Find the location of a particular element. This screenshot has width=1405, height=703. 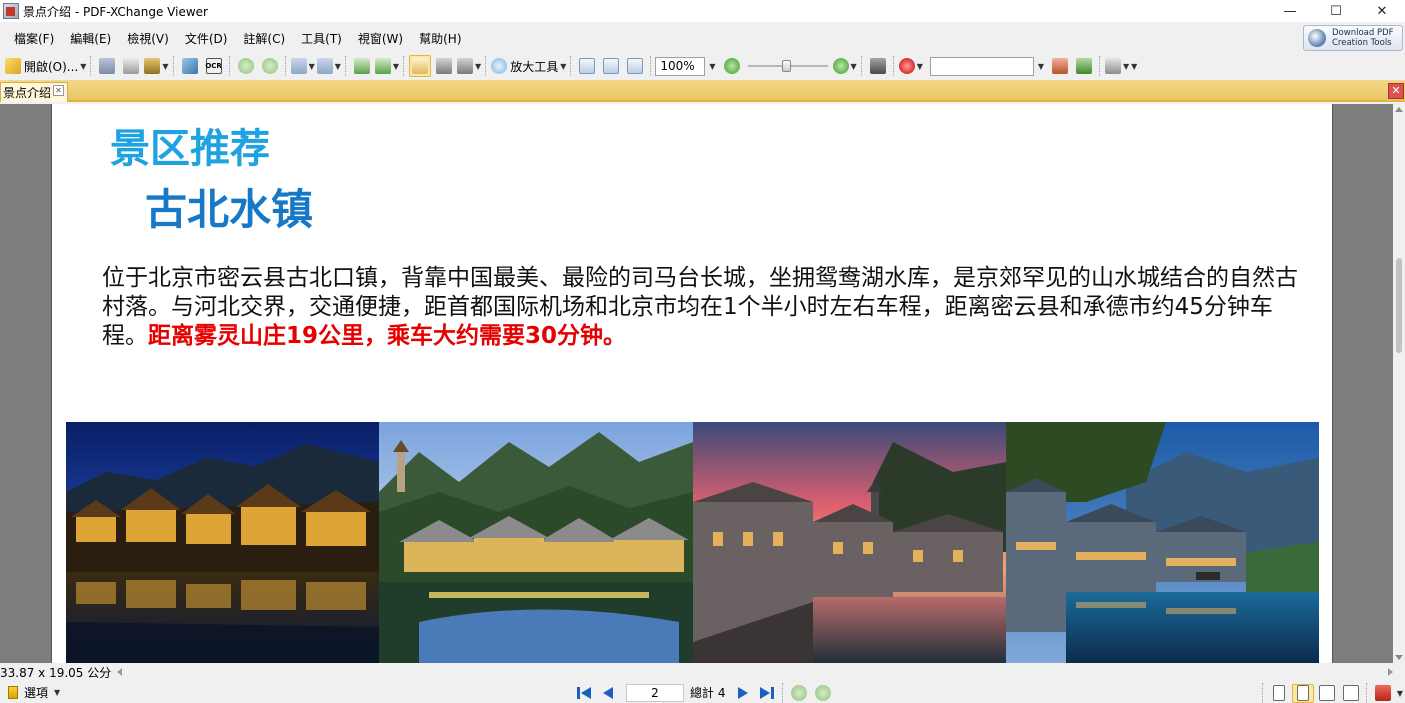

single-page-button is located at coordinates (1279, 693).